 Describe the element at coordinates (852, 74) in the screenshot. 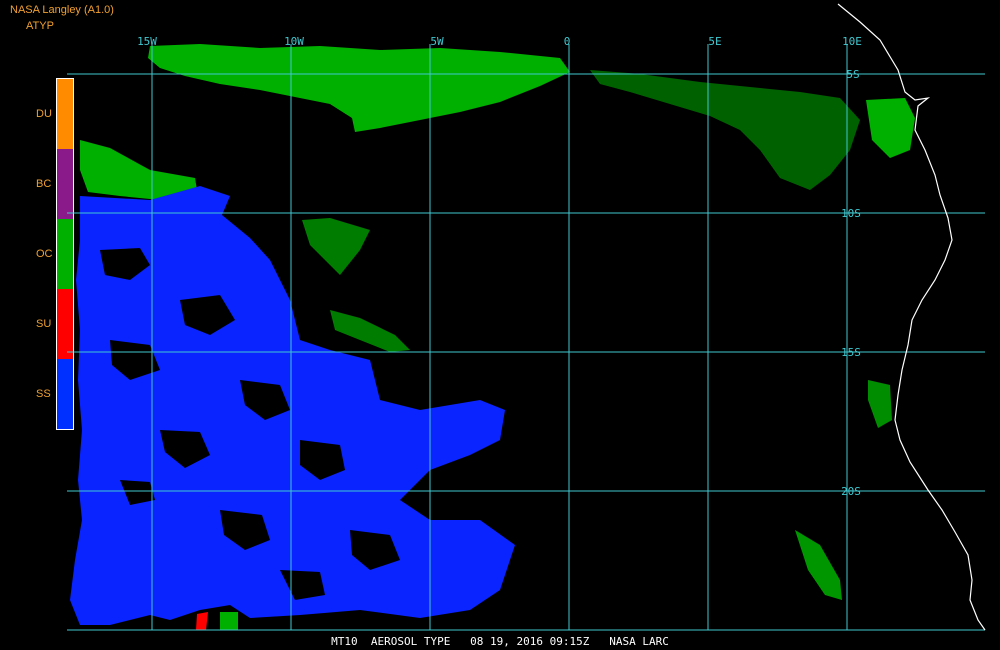

I see `lat-label-5s: 5S` at that location.